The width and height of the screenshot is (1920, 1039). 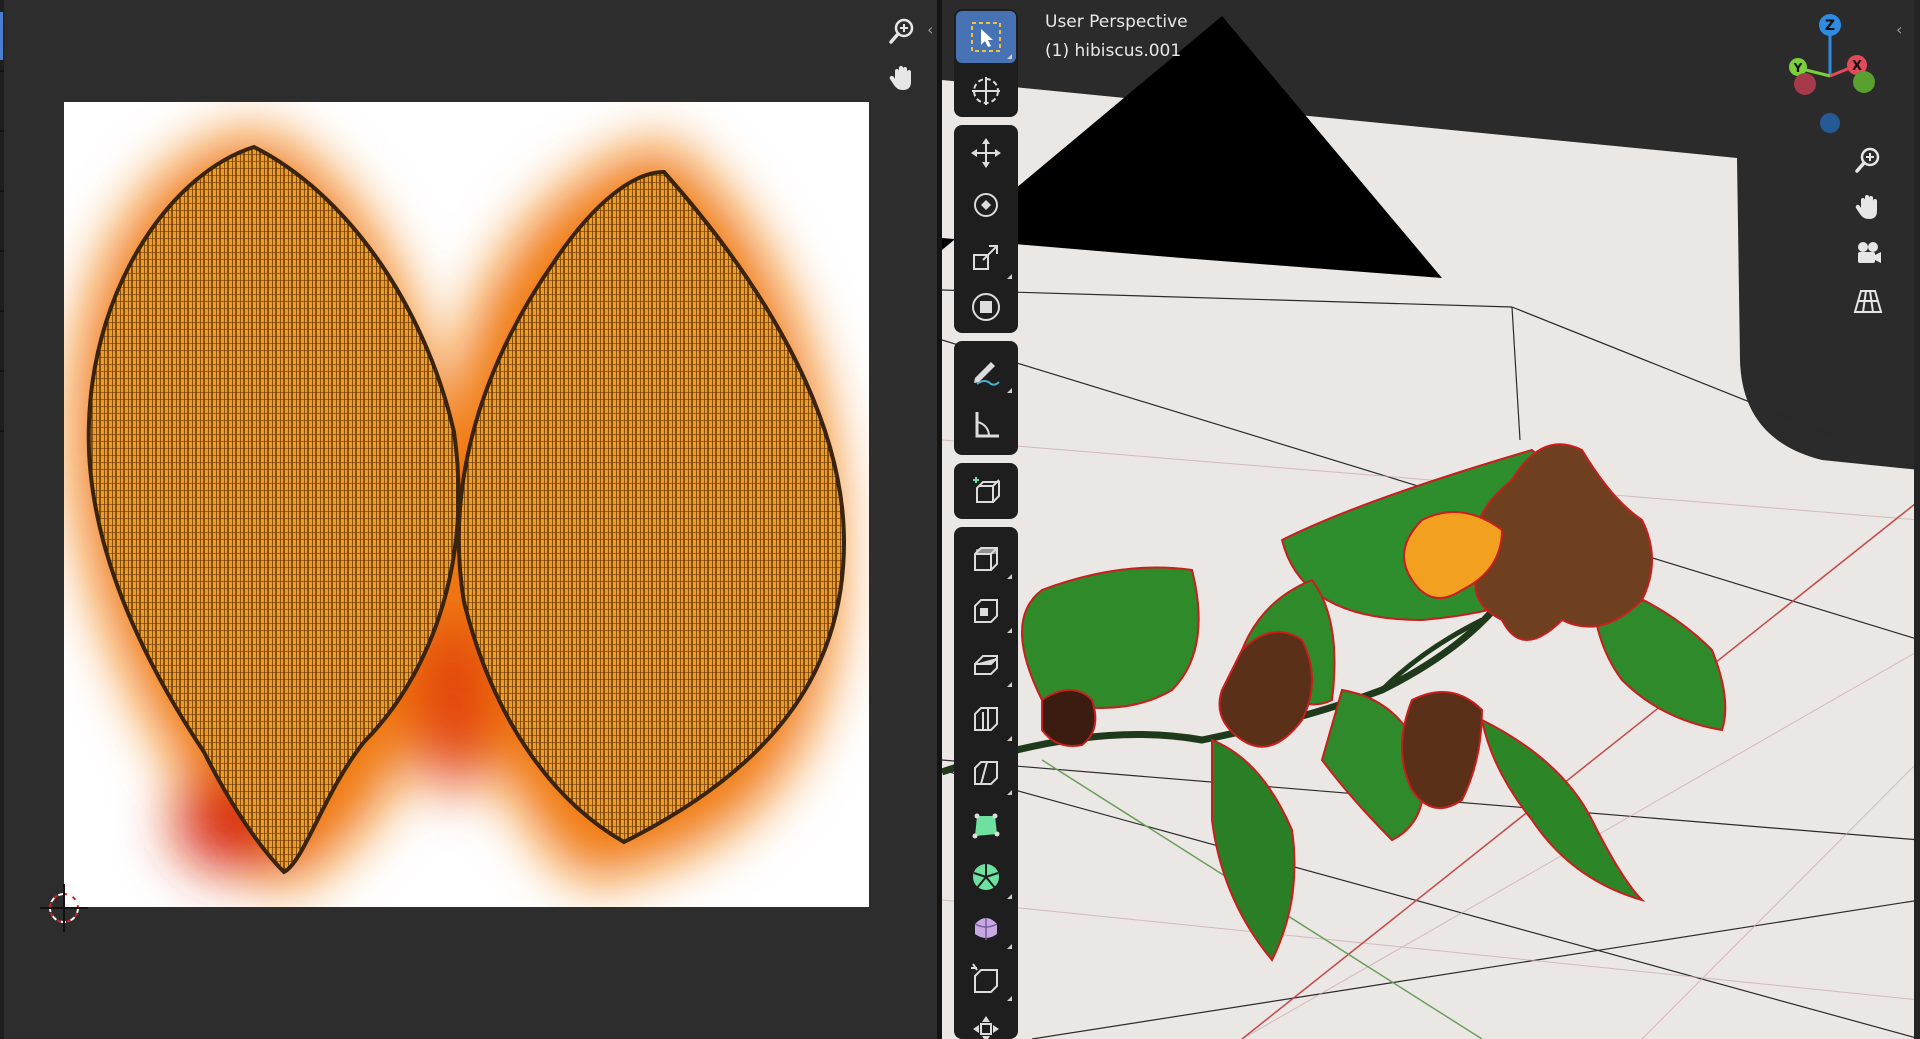 What do you see at coordinates (2, 519) in the screenshot?
I see `uv-left-region-strip` at bounding box center [2, 519].